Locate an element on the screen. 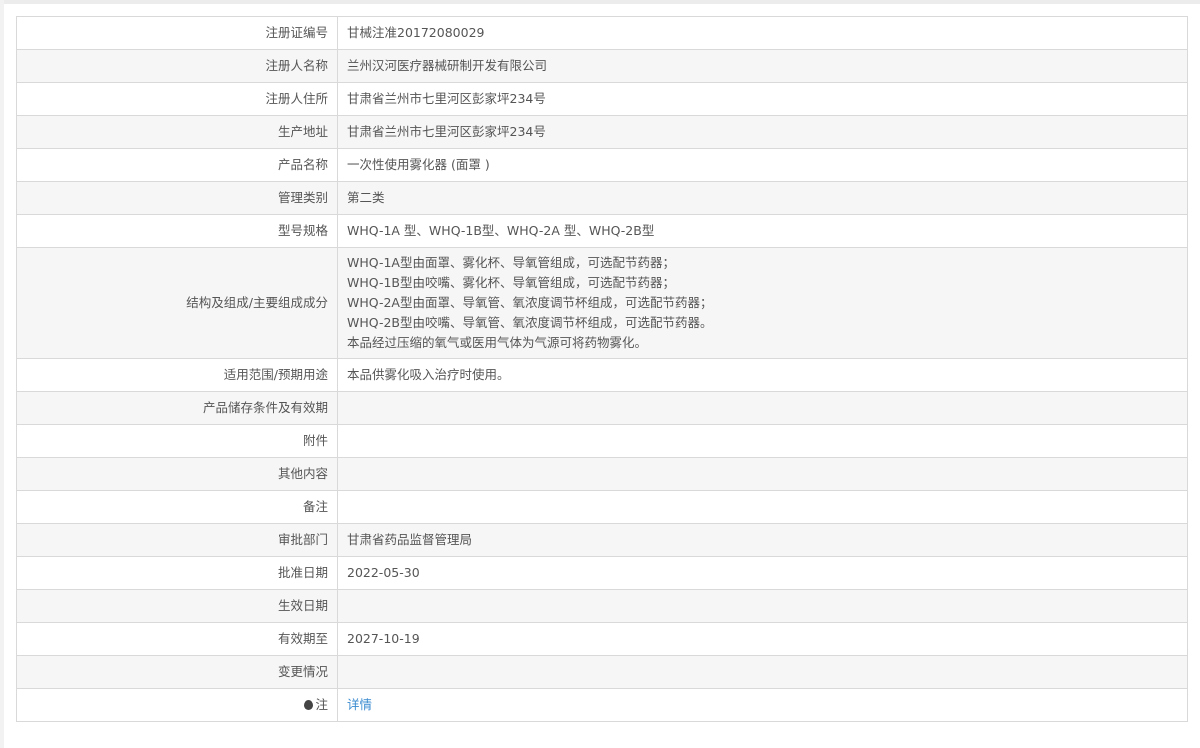 This screenshot has height=748, width=1200. table-row: 管理类别 第二类 is located at coordinates (602, 198).